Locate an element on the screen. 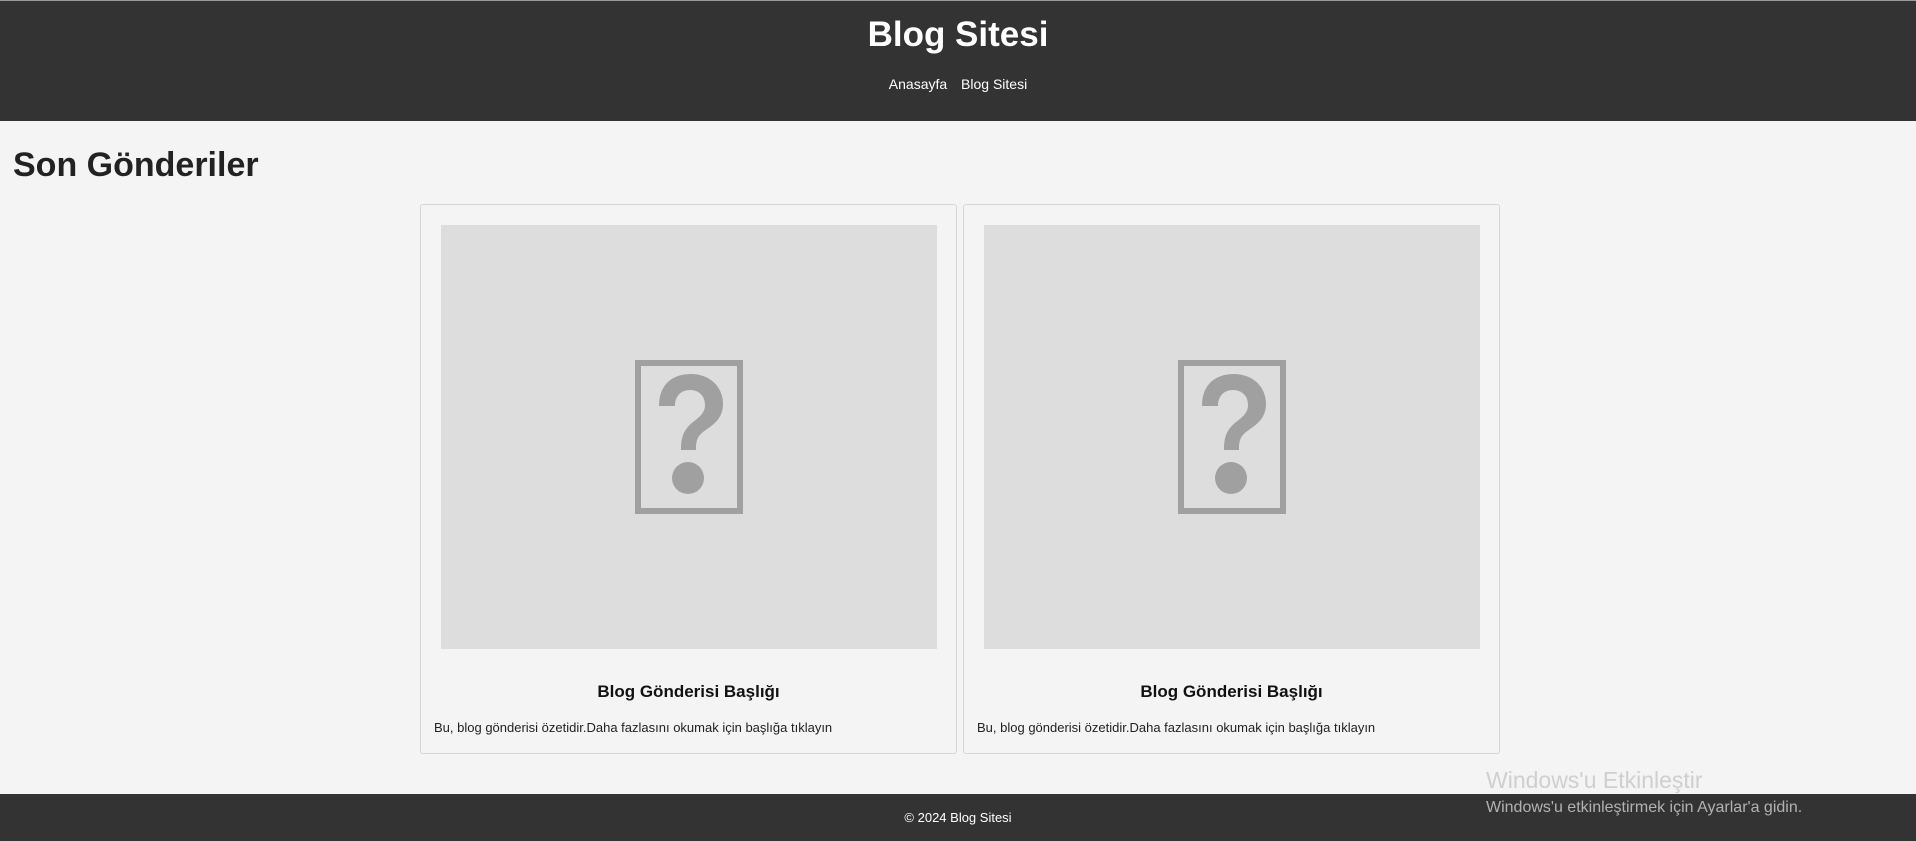 The image size is (1916, 841). site-title: Blog Sitesi is located at coordinates (958, 34).